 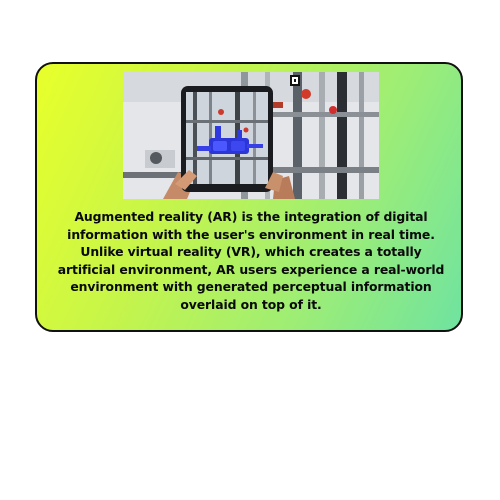 What do you see at coordinates (251, 135) in the screenshot?
I see `ar-tablet-photo` at bounding box center [251, 135].